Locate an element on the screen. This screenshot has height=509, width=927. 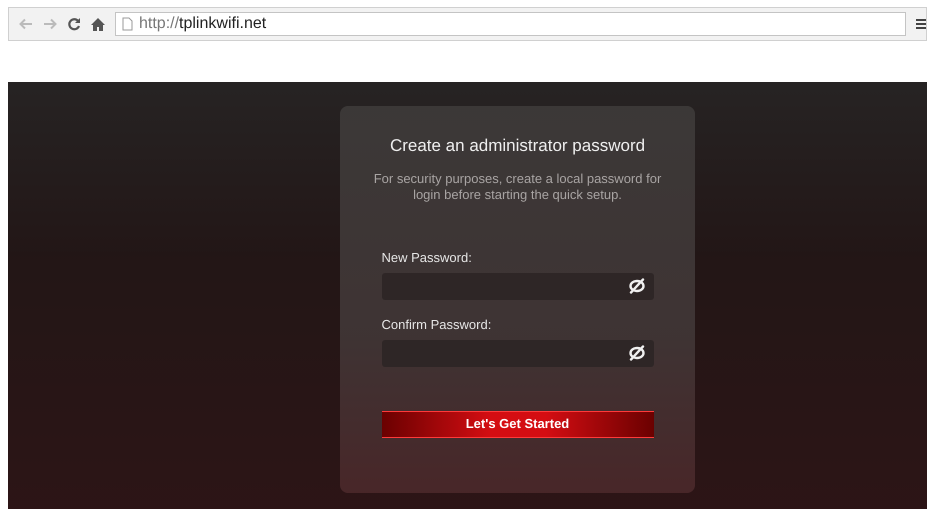
field-label: New Password: is located at coordinates (427, 257).